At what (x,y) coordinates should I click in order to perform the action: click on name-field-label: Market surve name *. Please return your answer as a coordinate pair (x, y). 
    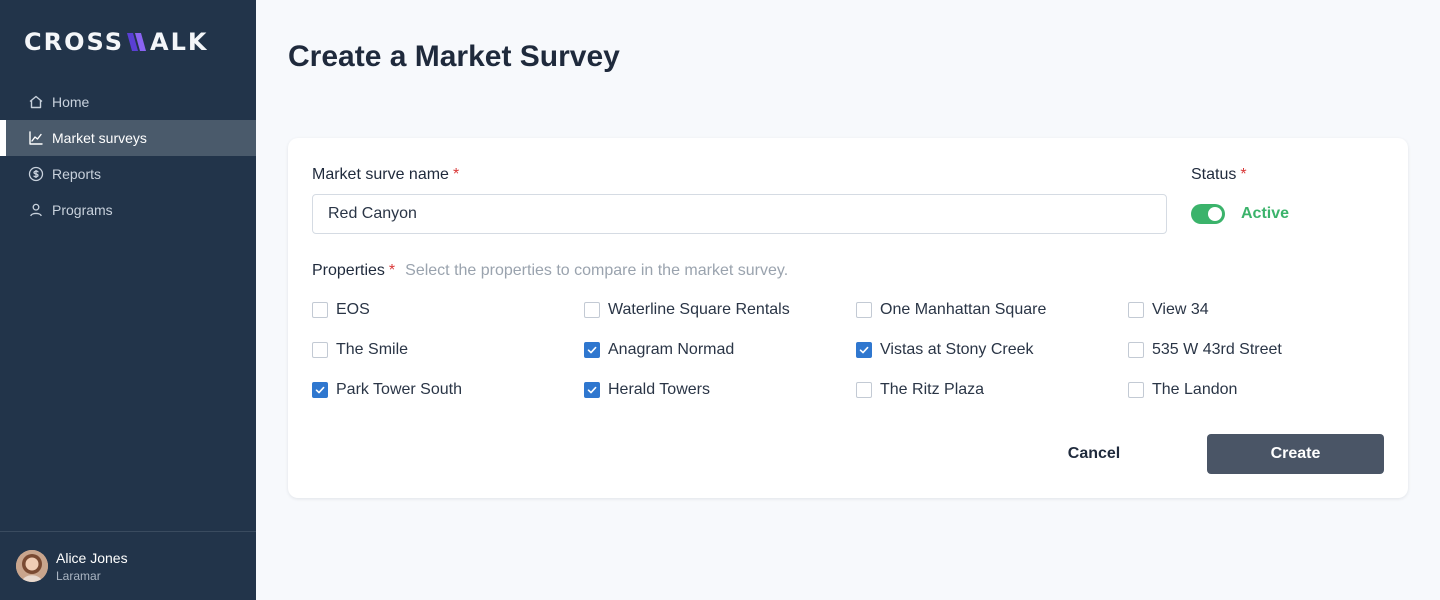
    Looking at the image, I should click on (385, 175).